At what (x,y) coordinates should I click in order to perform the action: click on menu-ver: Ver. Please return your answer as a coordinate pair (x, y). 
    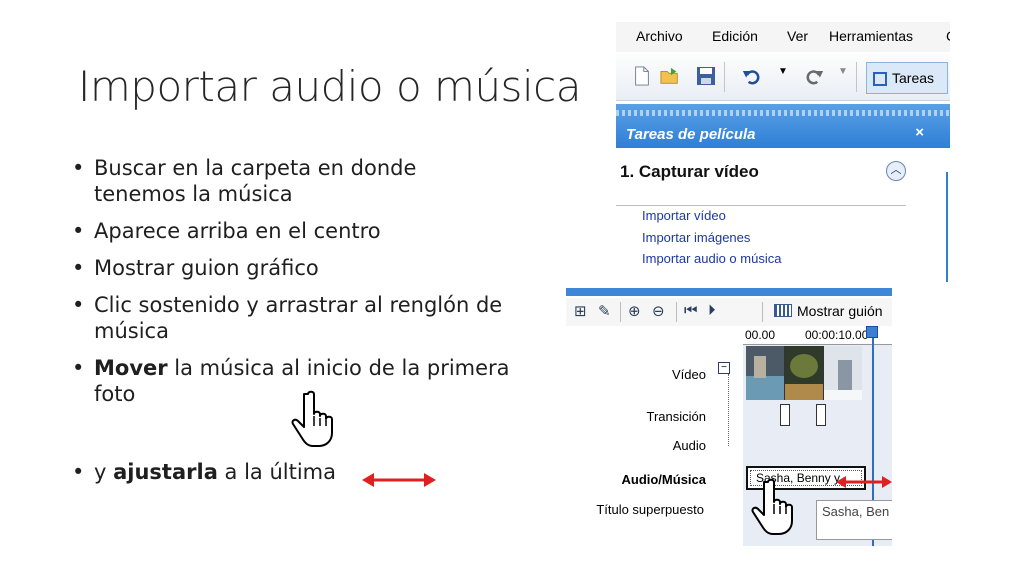
    Looking at the image, I should click on (797, 36).